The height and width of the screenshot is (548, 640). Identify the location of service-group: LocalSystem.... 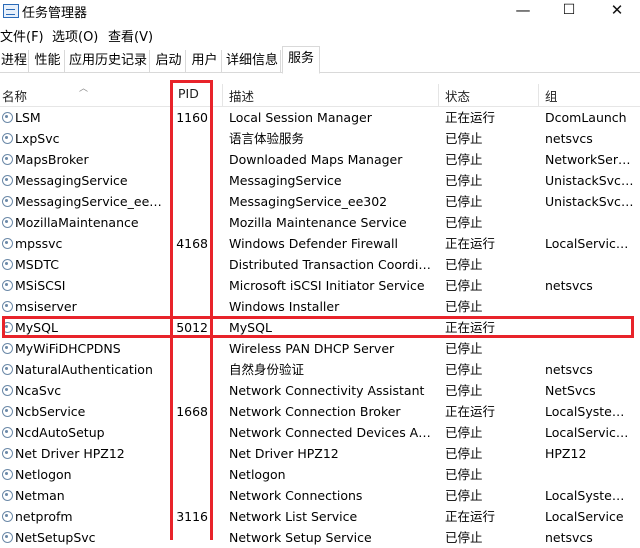
(590, 411).